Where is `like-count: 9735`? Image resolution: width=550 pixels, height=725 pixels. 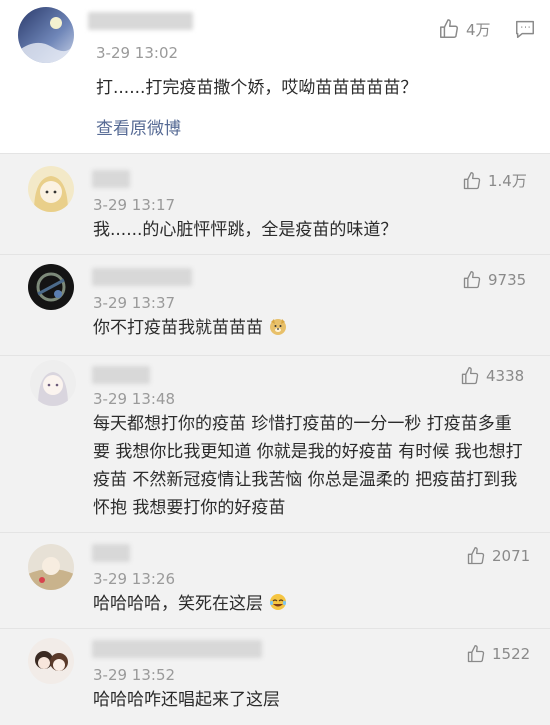
like-count: 9735 is located at coordinates (507, 280).